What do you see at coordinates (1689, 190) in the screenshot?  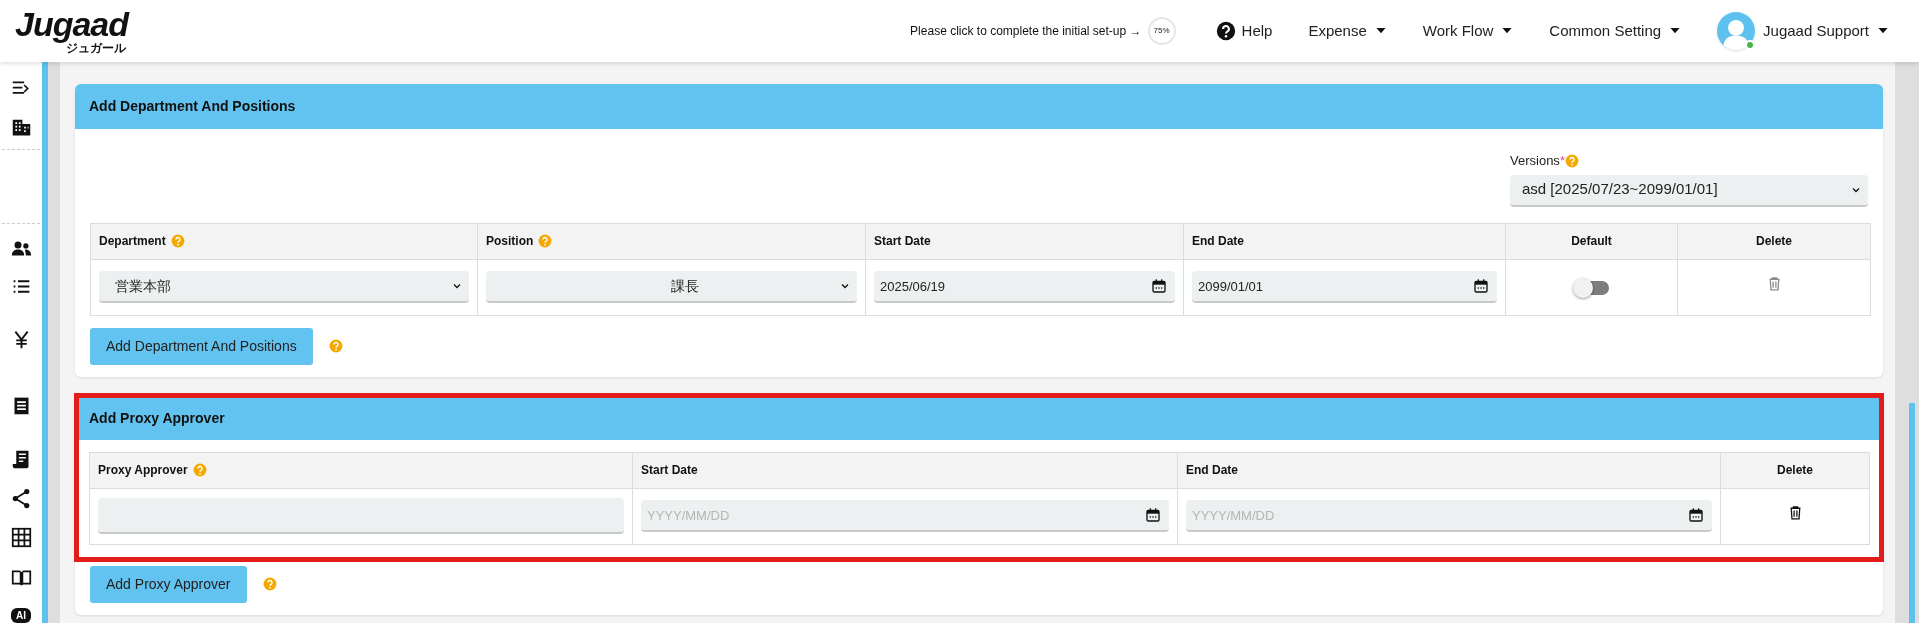 I see `select-field: asd [2025/07/23~2099/01/01]` at bounding box center [1689, 190].